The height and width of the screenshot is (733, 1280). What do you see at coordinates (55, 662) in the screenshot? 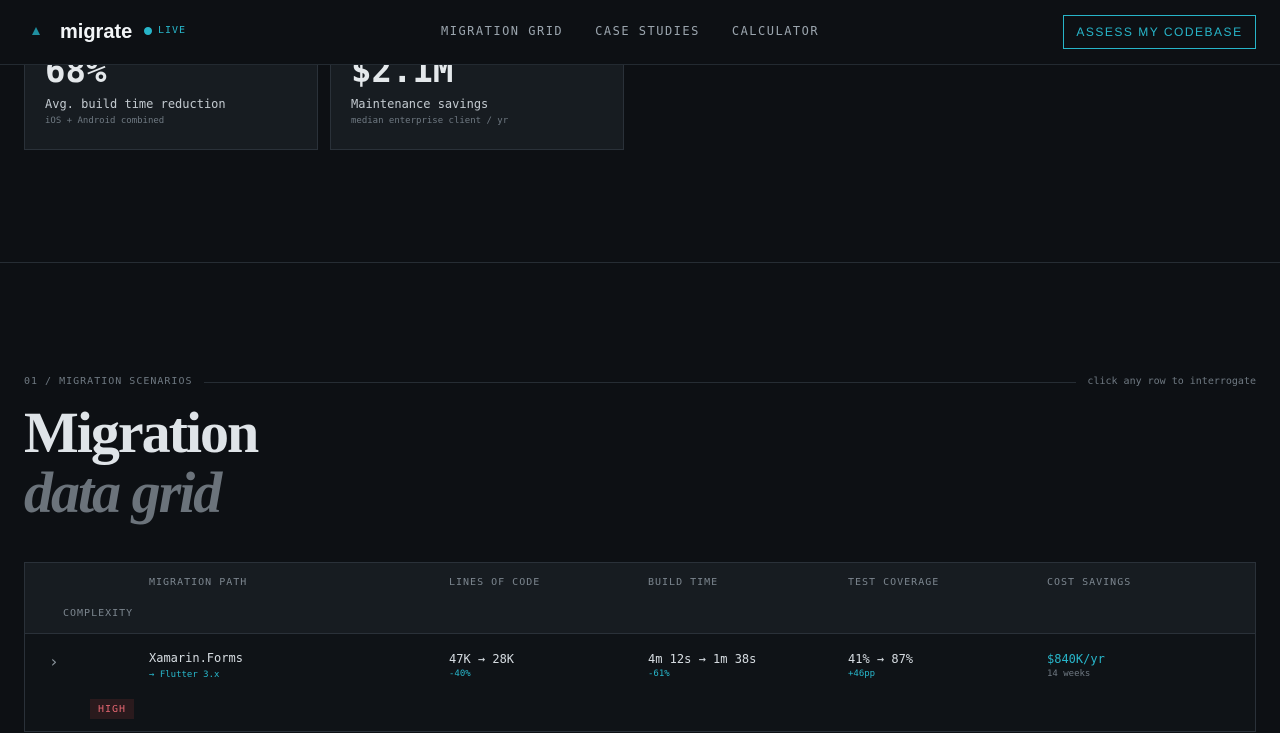
I see `chevron-right-icon: ›` at bounding box center [55, 662].